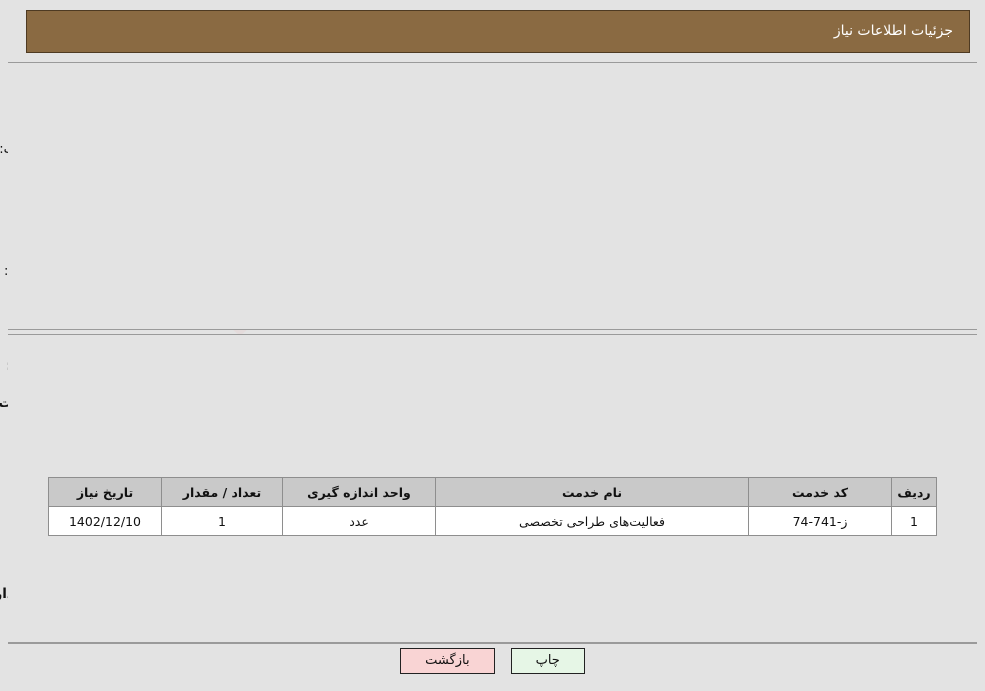  I want to click on table-header-radif: ردیف, so click(914, 492).